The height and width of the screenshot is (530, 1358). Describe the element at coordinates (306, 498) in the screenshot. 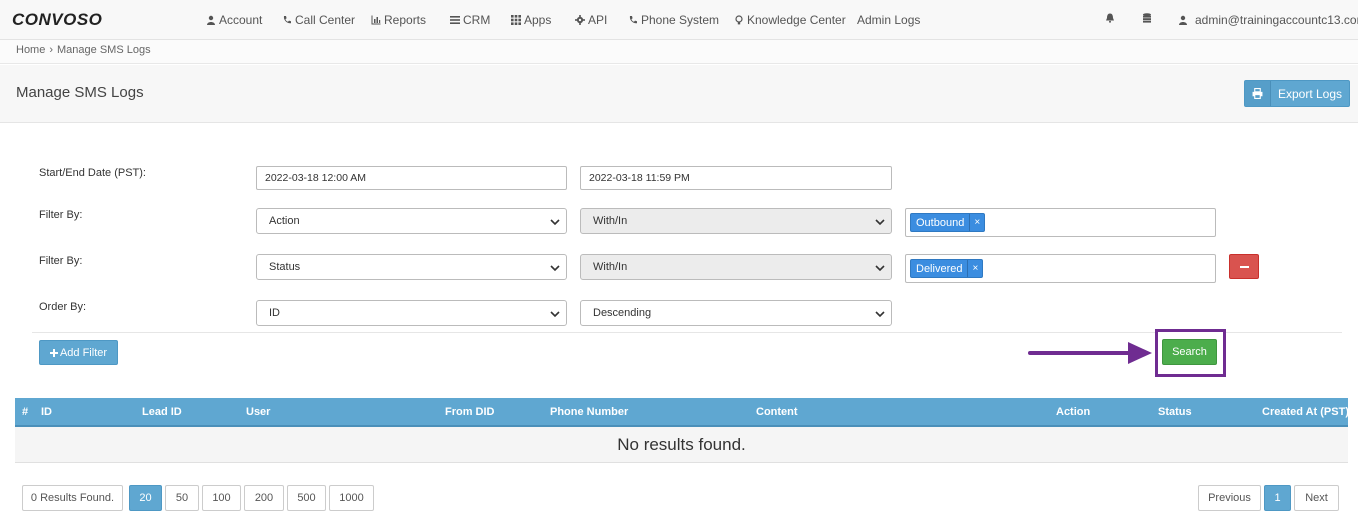

I see `page-size-500: 500` at that location.